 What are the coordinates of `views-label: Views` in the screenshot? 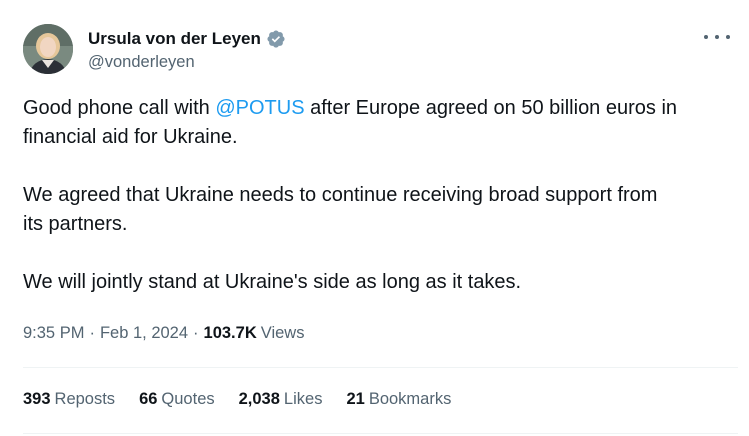 It's located at (282, 333).